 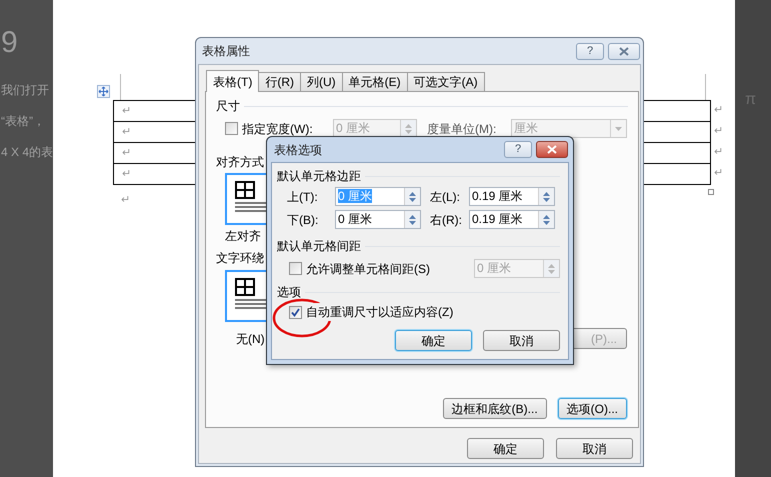 What do you see at coordinates (445, 197) in the screenshot?
I see `field-label: 左(L):` at bounding box center [445, 197].